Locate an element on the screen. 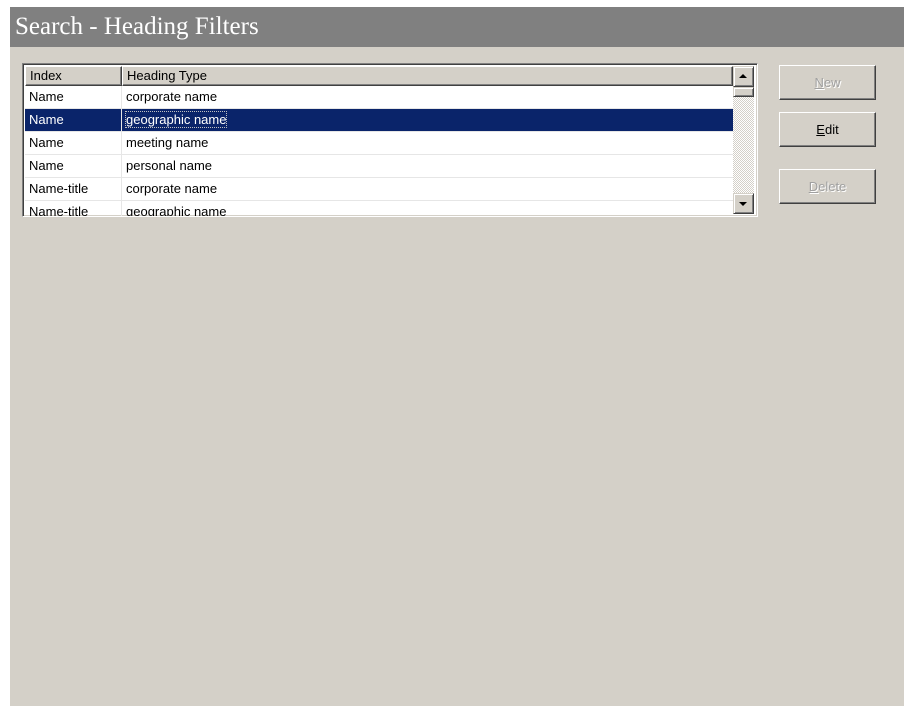 This screenshot has width=904, height=706. new-button: New is located at coordinates (827, 82).